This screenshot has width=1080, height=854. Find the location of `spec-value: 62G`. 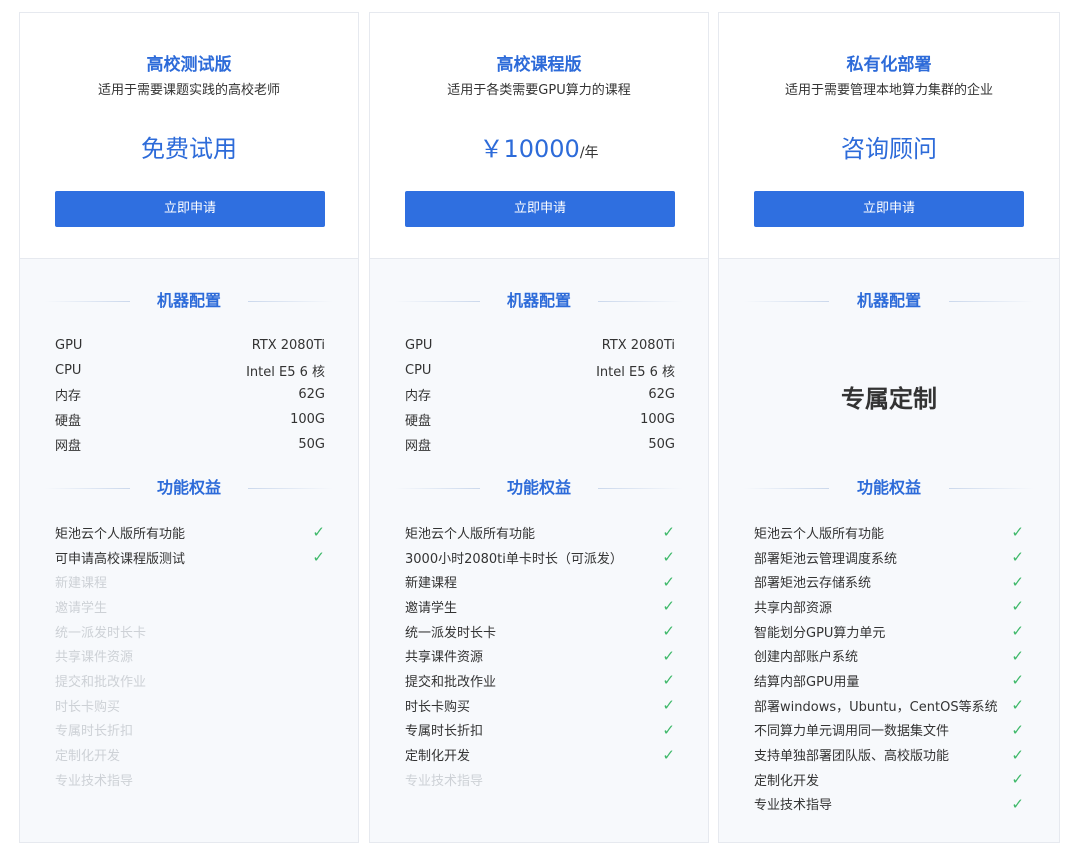

spec-value: 62G is located at coordinates (311, 395).